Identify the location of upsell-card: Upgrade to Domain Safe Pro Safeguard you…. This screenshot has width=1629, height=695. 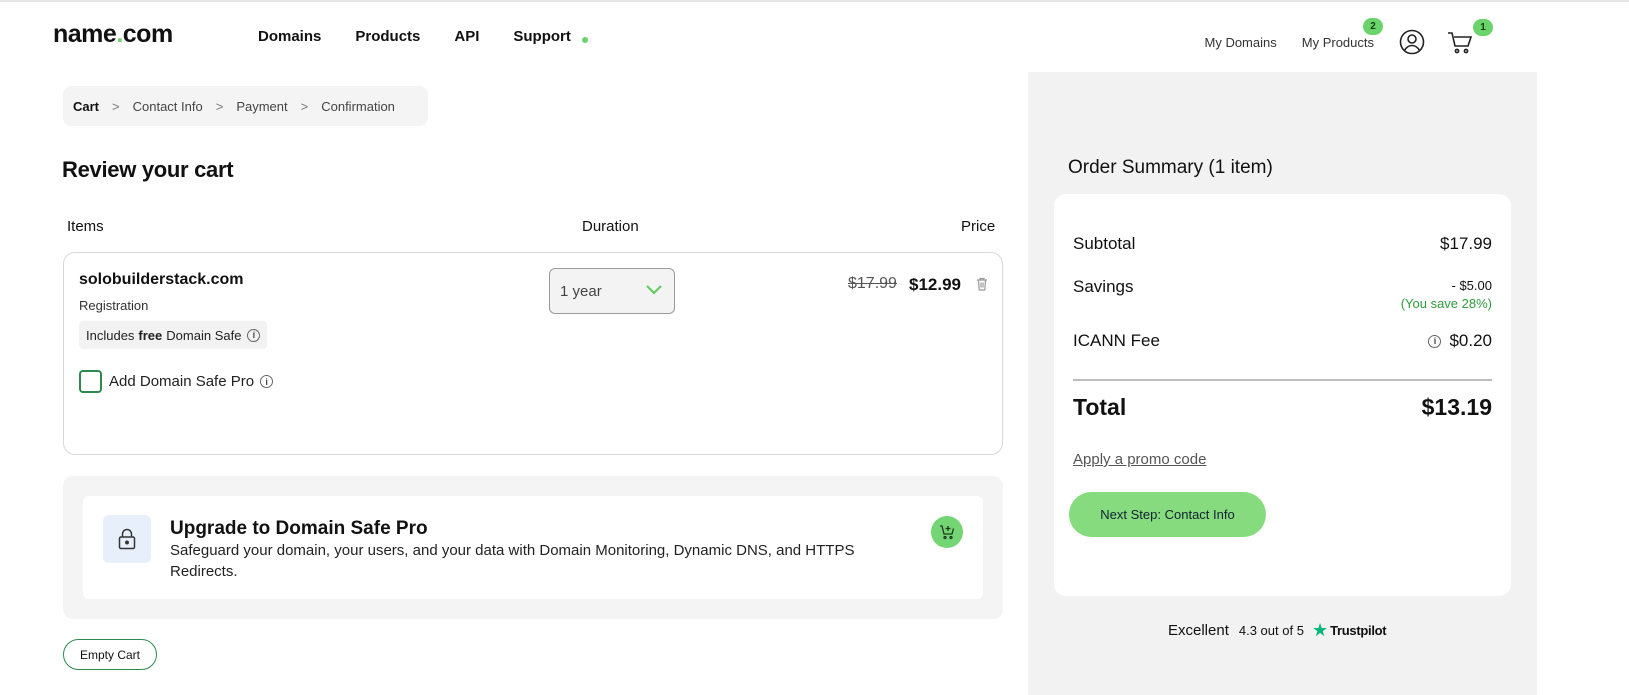
(533, 547).